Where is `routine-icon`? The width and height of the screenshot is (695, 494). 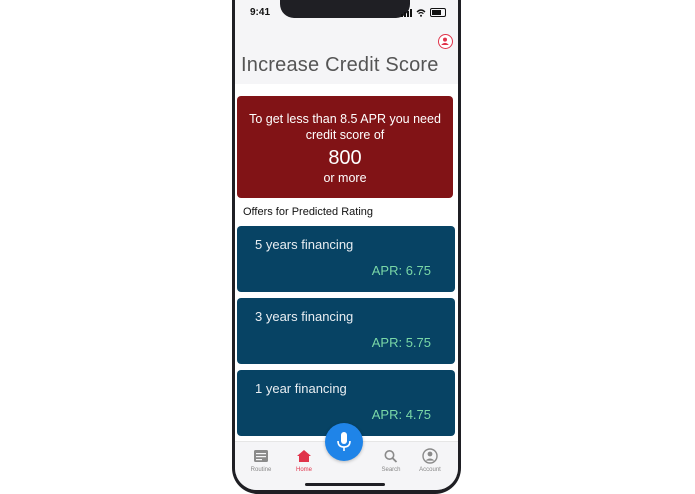
routine-icon is located at coordinates (261, 456).